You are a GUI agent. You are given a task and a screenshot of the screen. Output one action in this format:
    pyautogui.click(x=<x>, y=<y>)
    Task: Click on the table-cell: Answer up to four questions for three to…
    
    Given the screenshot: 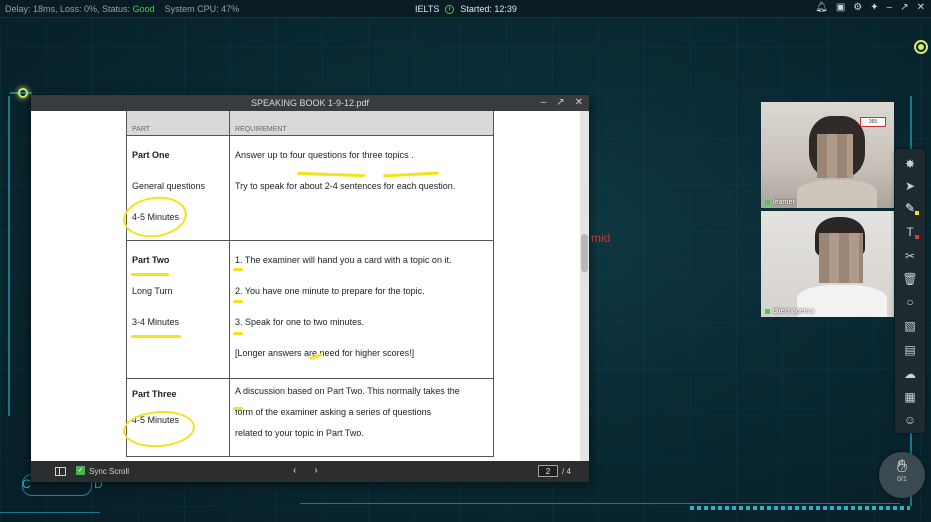 What is the action you would take?
    pyautogui.click(x=361, y=188)
    